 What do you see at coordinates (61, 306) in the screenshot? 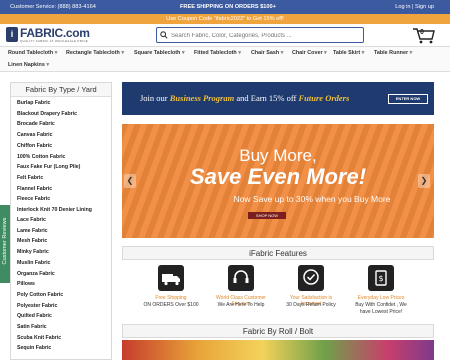
I see `sidebar-item: Polyester Fabric` at bounding box center [61, 306].